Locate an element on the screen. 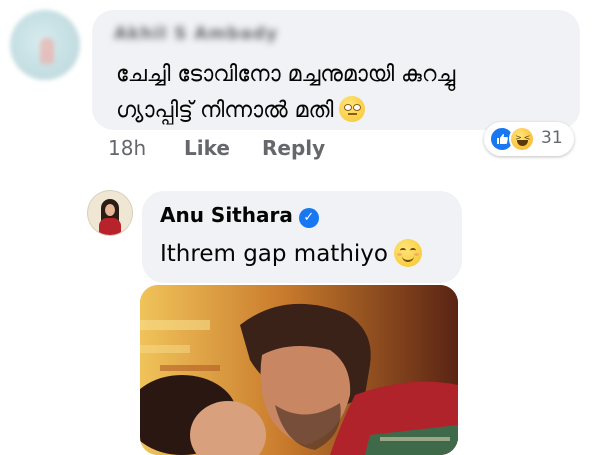 This screenshot has height=455, width=600. rolling-eyes-emoji-icon is located at coordinates (352, 109).